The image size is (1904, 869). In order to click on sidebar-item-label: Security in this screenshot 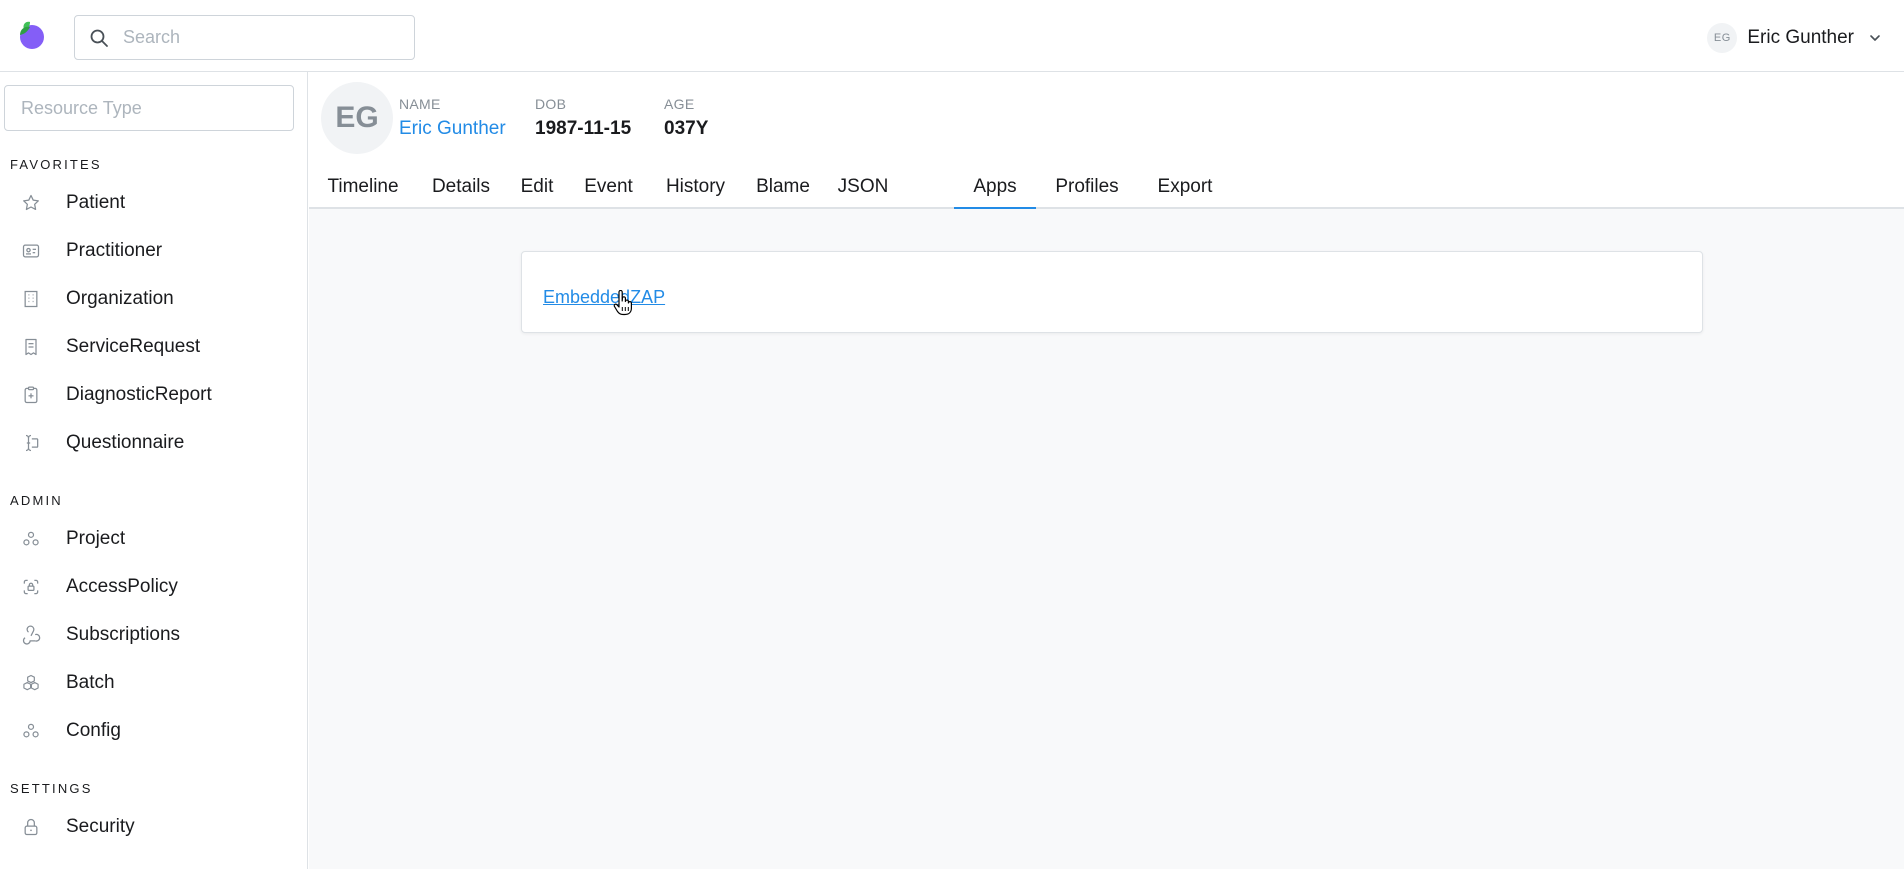, I will do `click(100, 826)`.